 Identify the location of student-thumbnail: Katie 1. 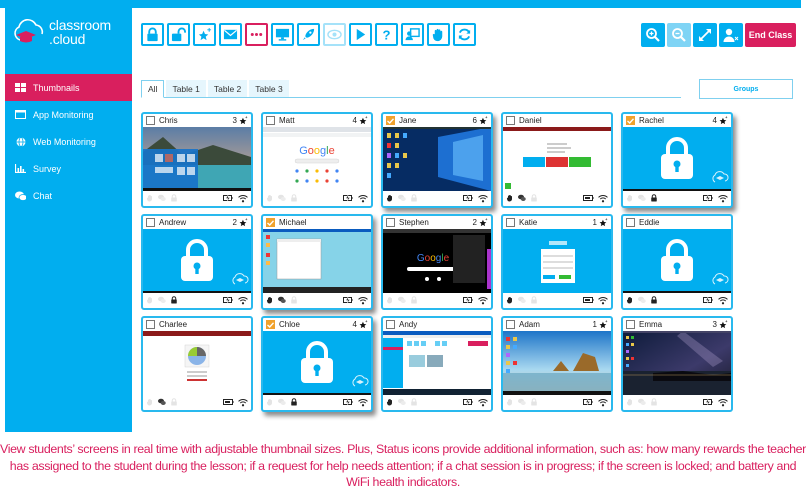
(557, 262).